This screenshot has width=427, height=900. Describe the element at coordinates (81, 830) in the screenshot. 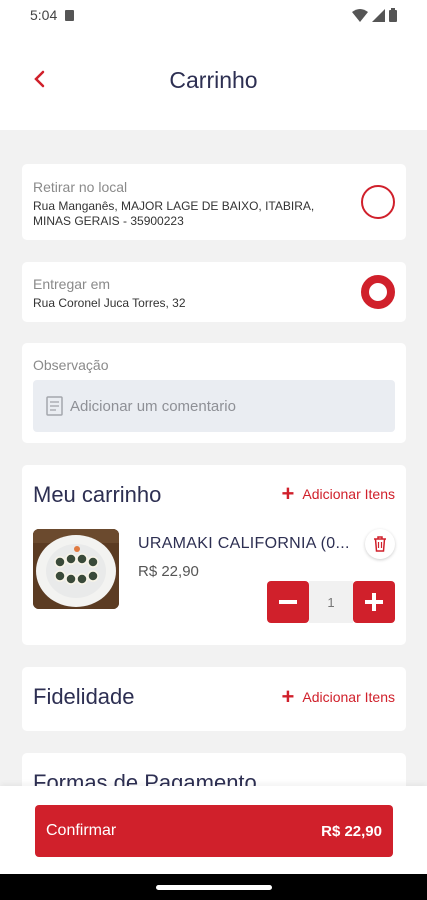

I see `confirm-label: Confirmar` at that location.